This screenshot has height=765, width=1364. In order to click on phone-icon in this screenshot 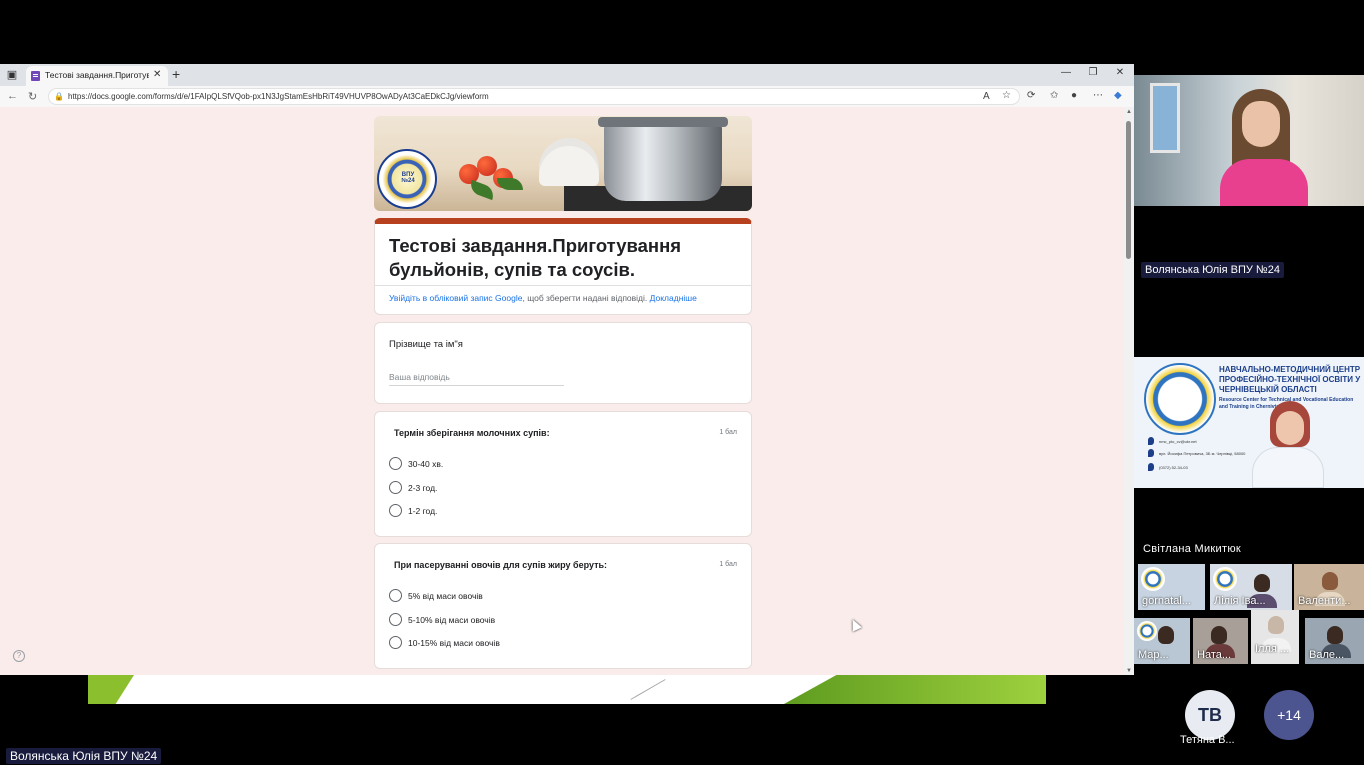, I will do `click(1151, 467)`.